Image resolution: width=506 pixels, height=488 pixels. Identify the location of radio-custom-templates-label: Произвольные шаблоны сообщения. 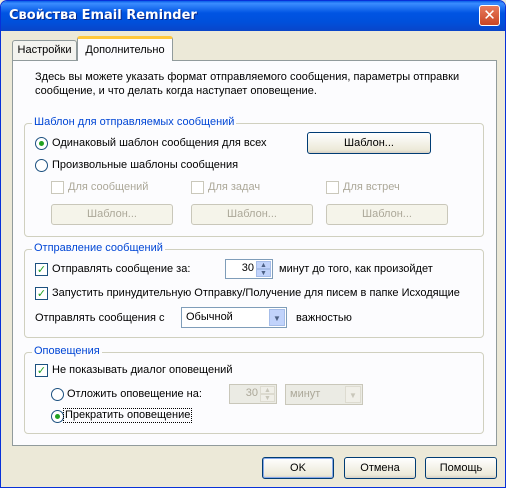
(145, 165).